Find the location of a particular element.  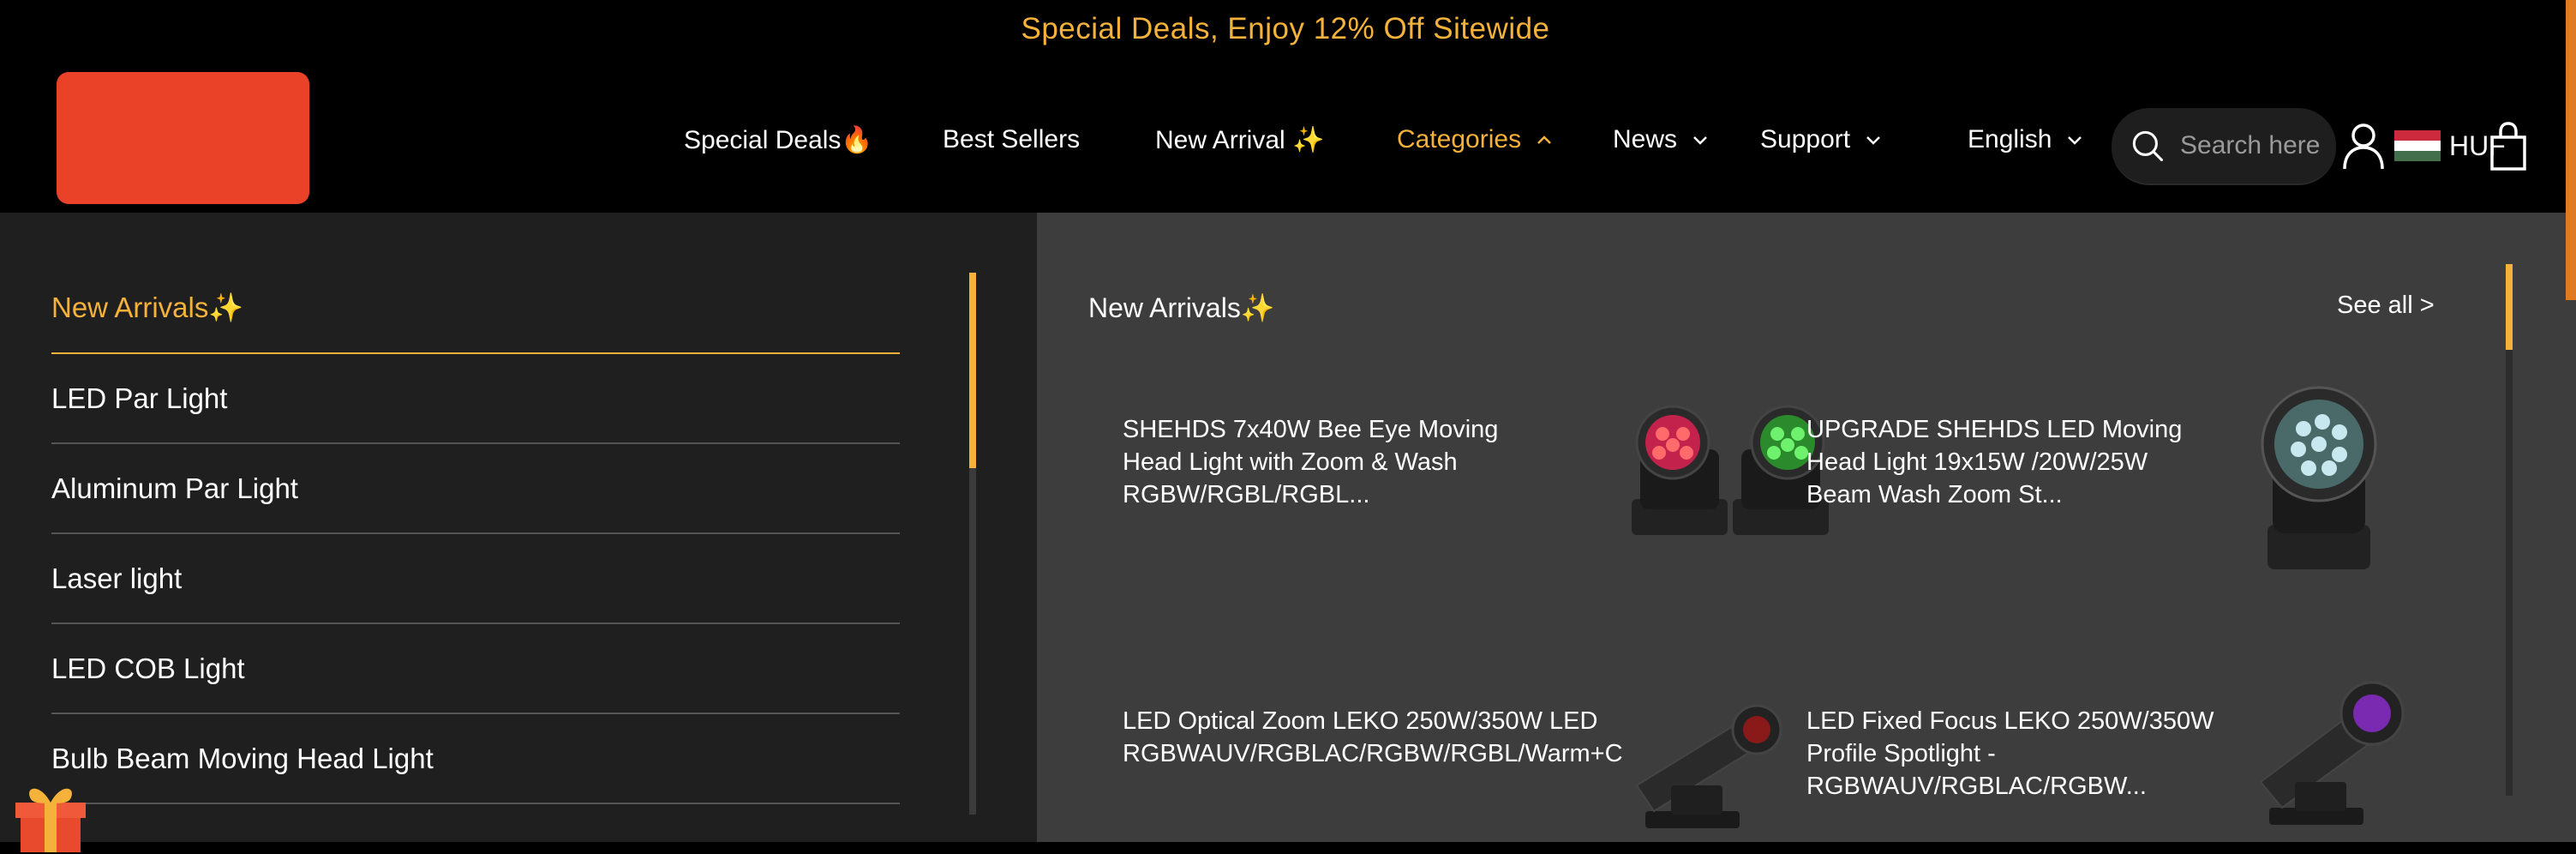

account-icon is located at coordinates (2363, 146).